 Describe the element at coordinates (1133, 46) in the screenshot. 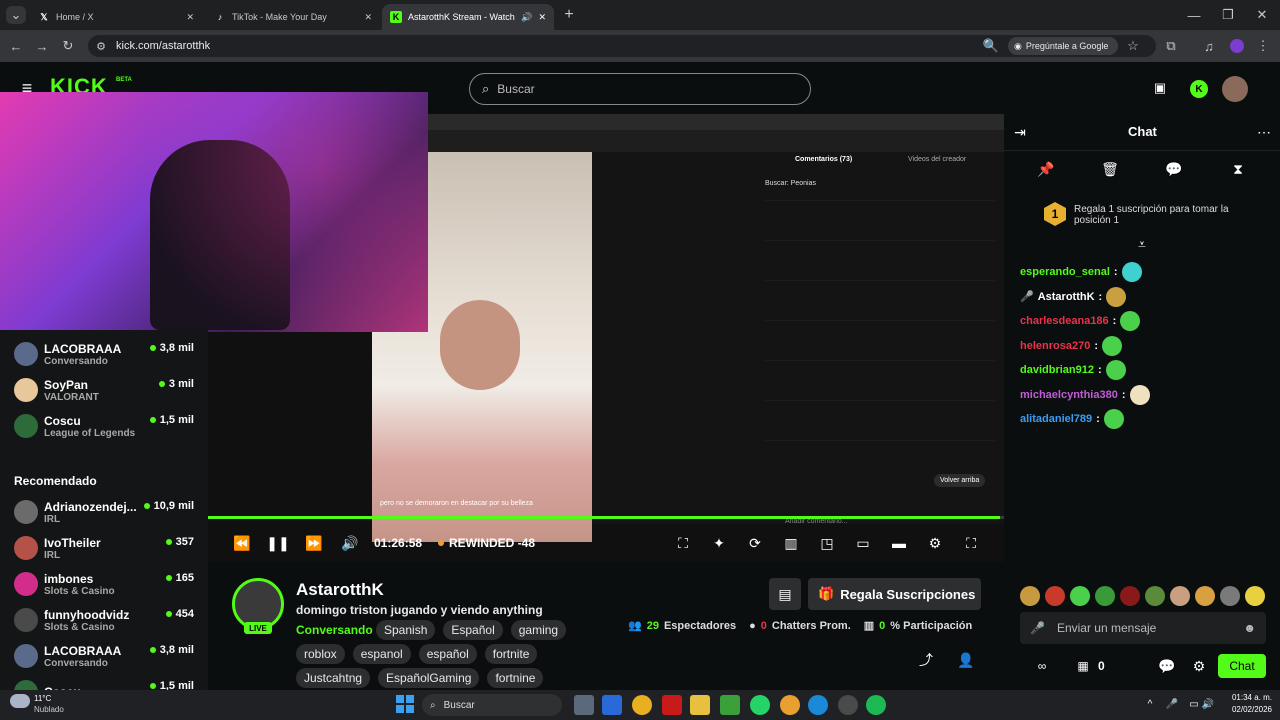

I see `bookmark-star-icon: ☆` at that location.